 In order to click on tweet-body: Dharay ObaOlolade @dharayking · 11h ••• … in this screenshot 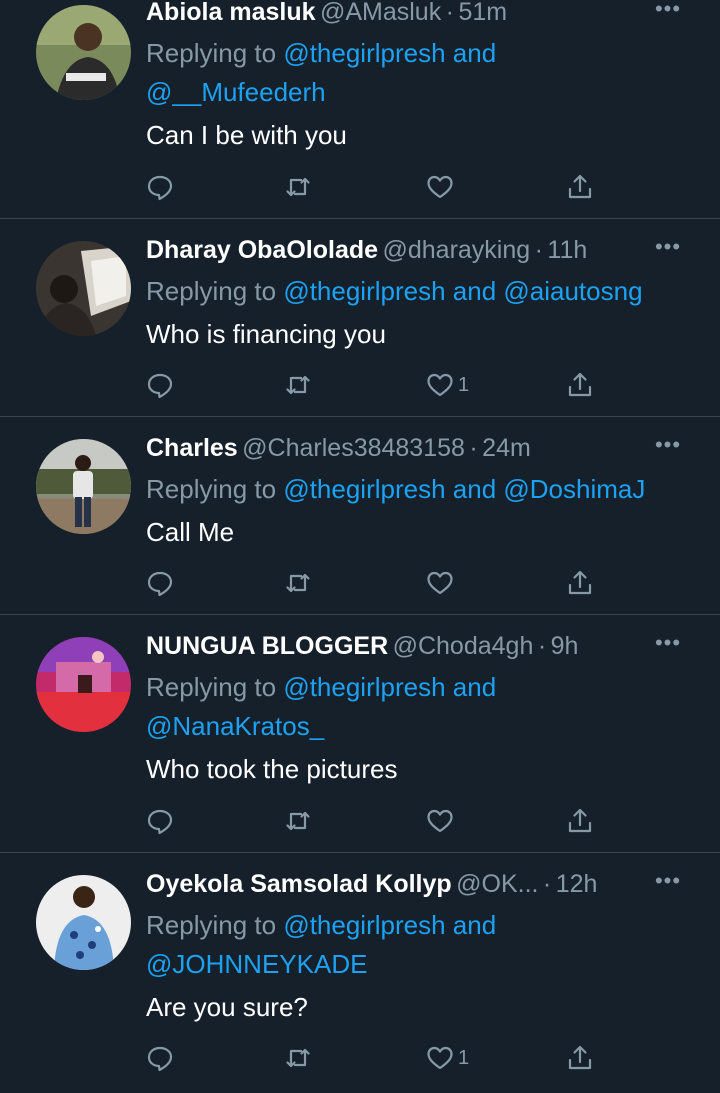, I will do `click(418, 293)`.